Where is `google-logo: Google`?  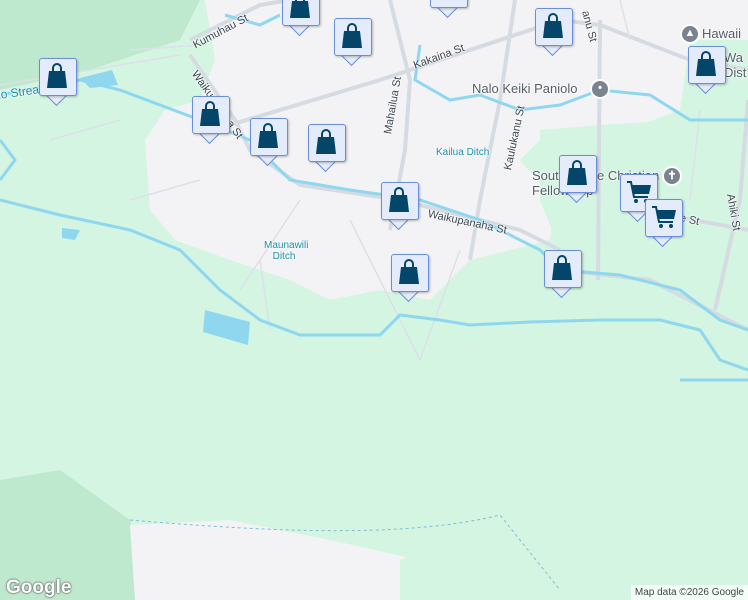
google-logo: Google is located at coordinates (38, 588).